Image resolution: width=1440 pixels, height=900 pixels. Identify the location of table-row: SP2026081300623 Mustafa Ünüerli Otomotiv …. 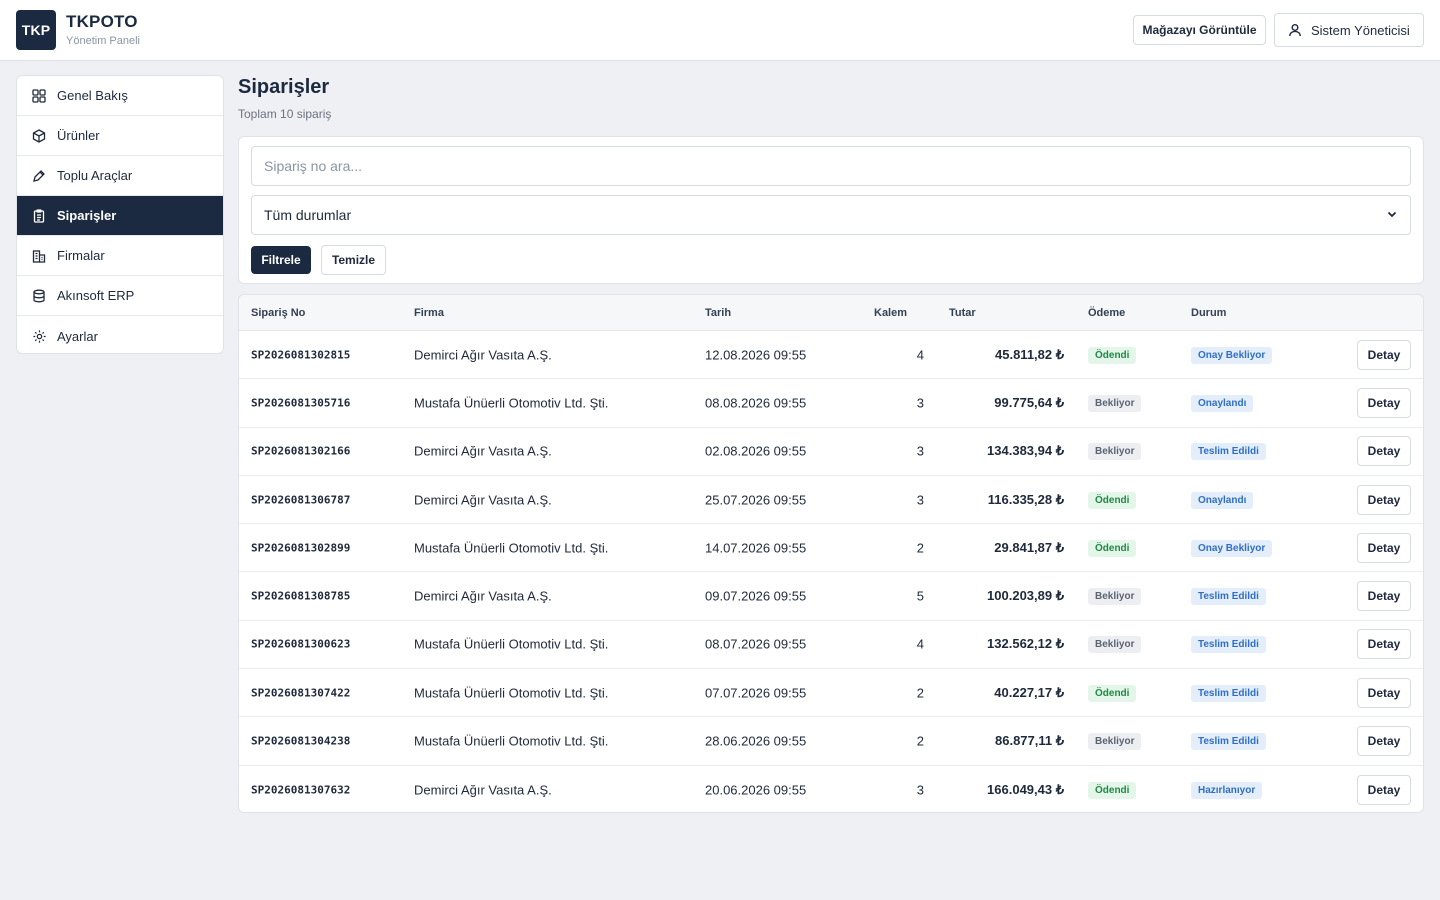
(831, 645).